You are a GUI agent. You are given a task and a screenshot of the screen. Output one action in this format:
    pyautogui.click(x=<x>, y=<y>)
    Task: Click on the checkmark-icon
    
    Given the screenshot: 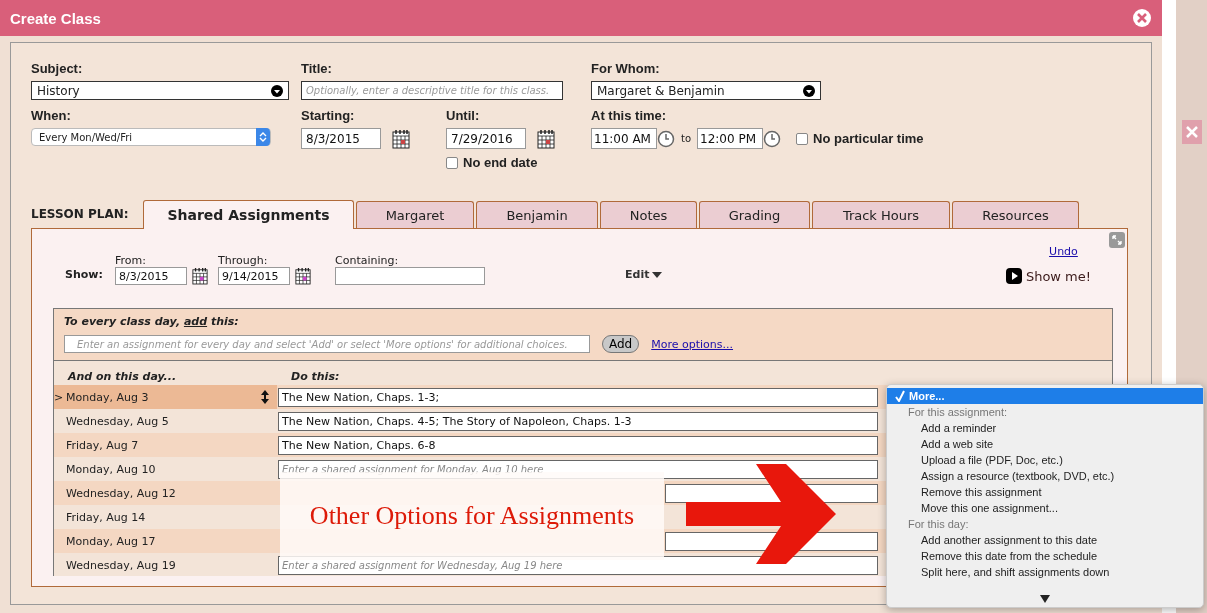 What is the action you would take?
    pyautogui.click(x=900, y=396)
    